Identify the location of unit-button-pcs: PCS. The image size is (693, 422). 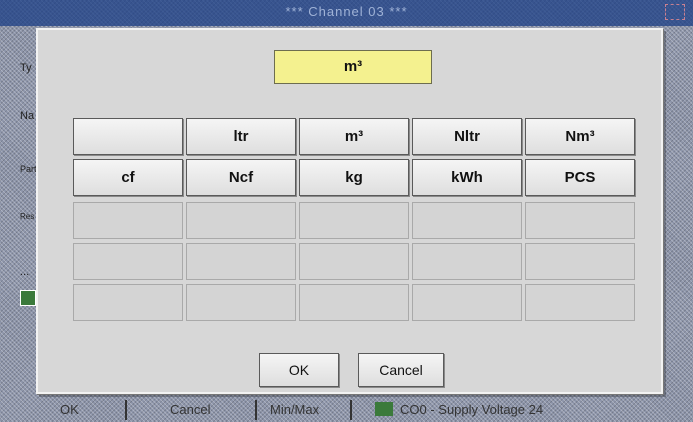
(580, 177).